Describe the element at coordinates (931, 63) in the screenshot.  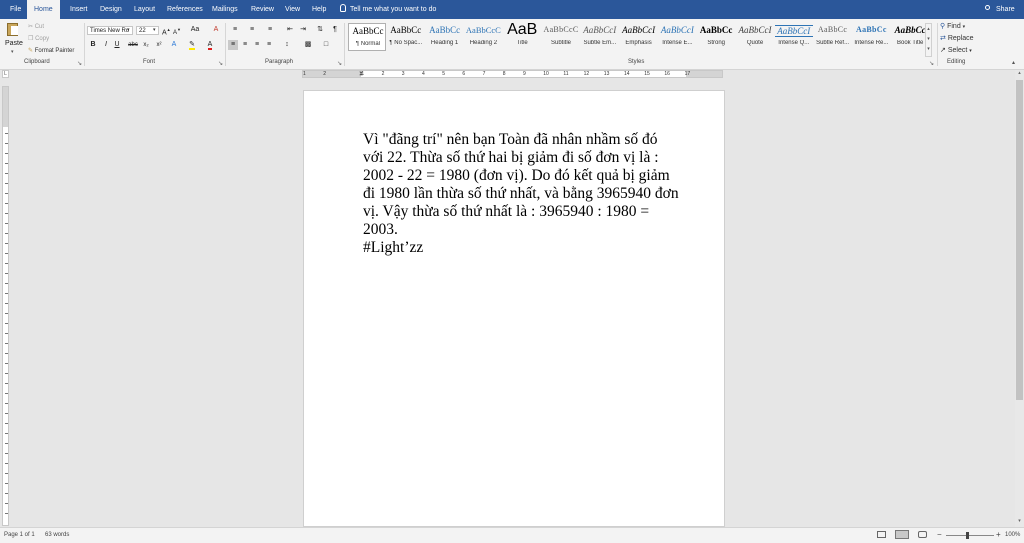
I see `styles-launcher-icon: ↘` at that location.